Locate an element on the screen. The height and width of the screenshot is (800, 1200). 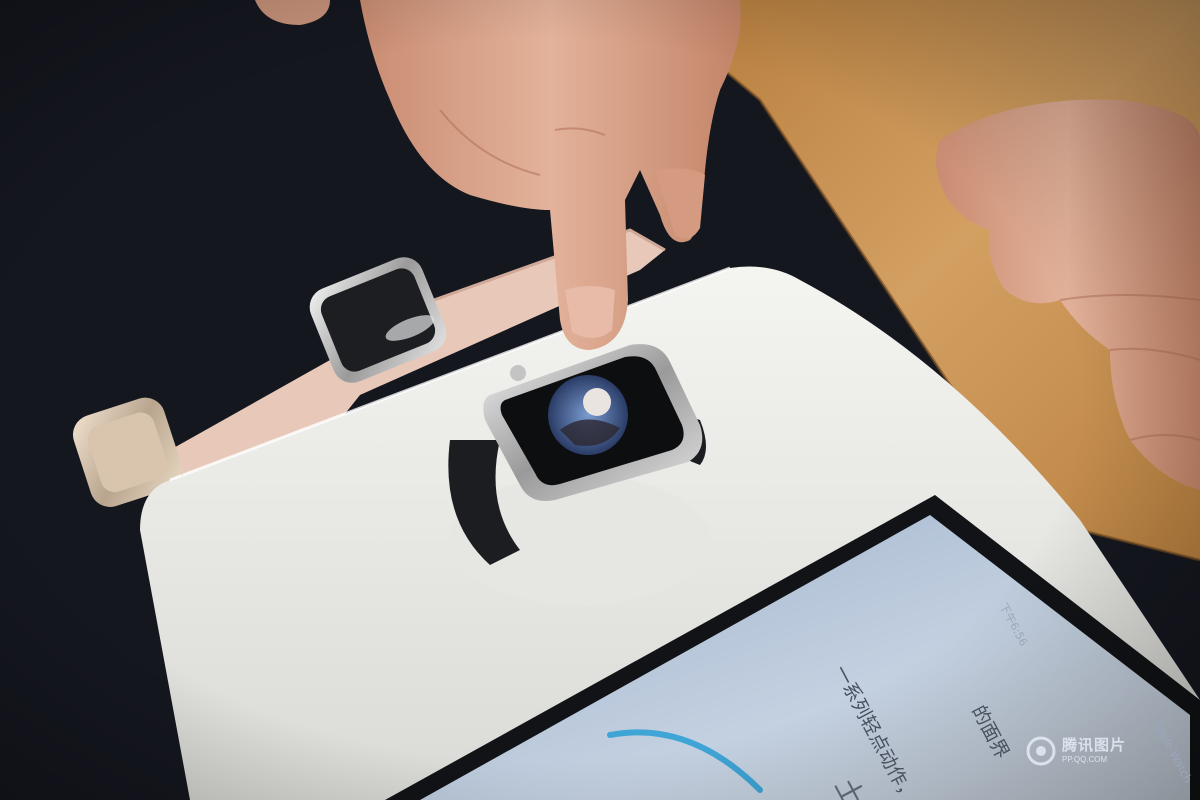
watermark-title: 腾讯图片 is located at coordinates (1094, 745).